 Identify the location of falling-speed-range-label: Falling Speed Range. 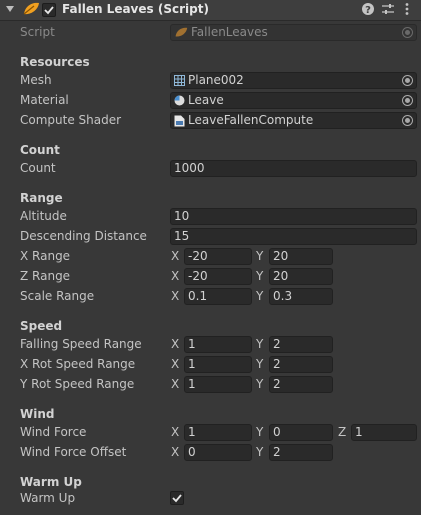
(81, 344).